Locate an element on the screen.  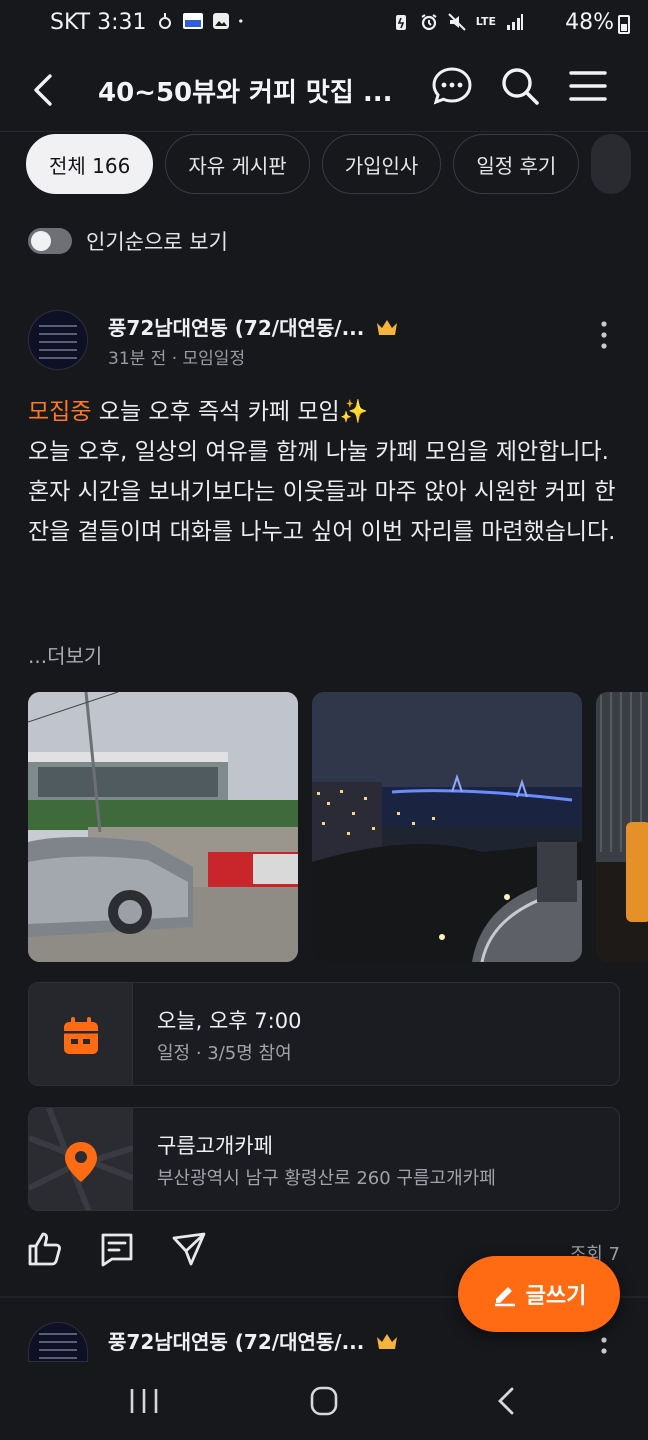
back-arrow-icon is located at coordinates (44, 90).